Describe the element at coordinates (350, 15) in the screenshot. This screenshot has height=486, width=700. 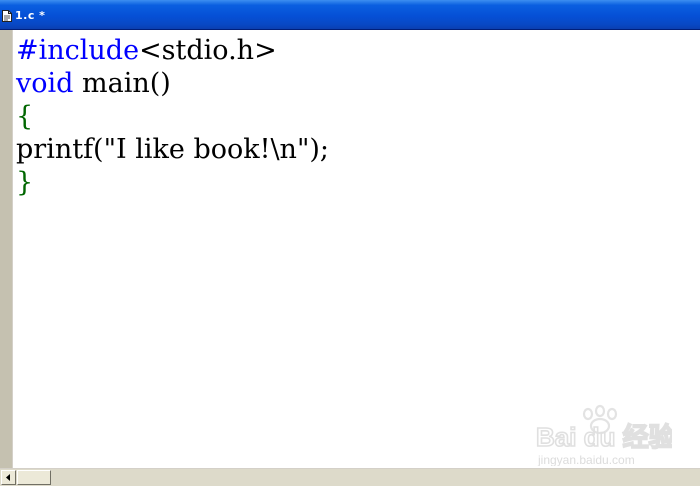
I see `document-title-bar: 1.c *` at that location.